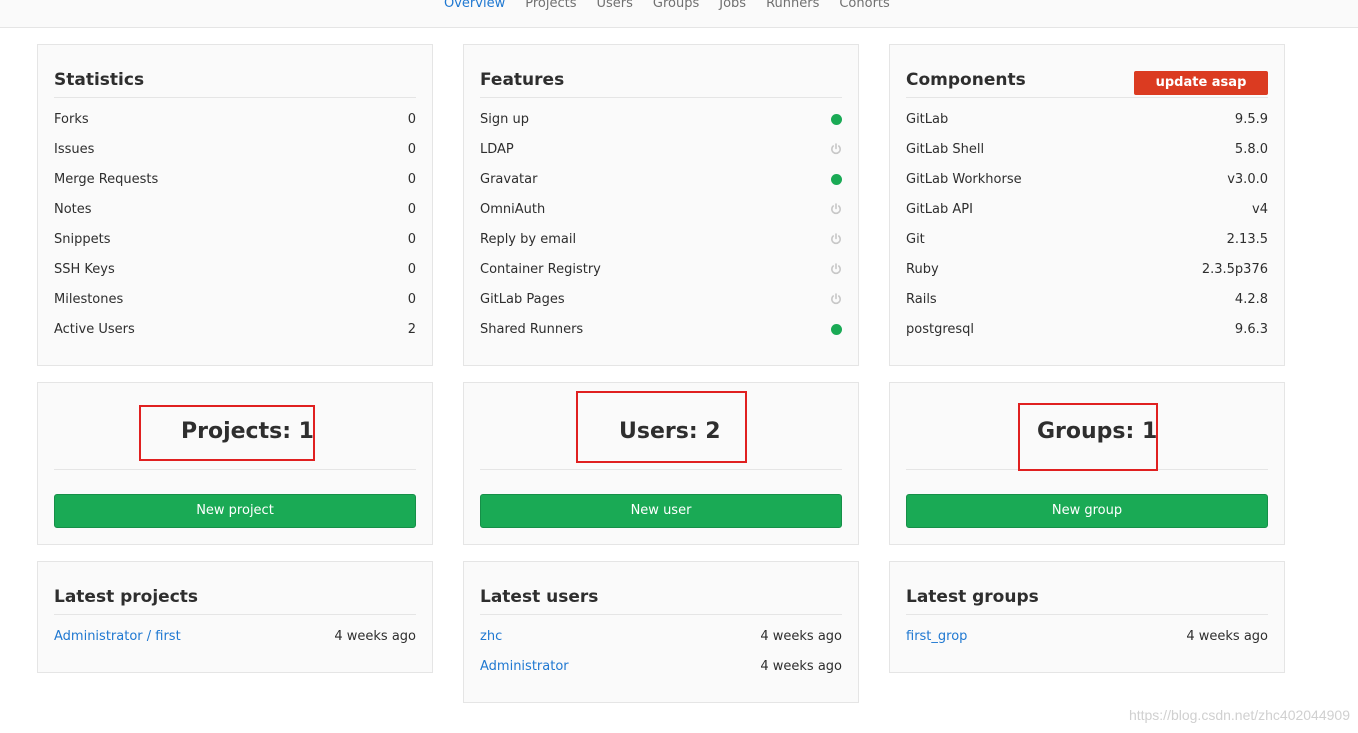 This screenshot has width=1358, height=733. I want to click on latest-projects-title: Latest projects, so click(235, 601).